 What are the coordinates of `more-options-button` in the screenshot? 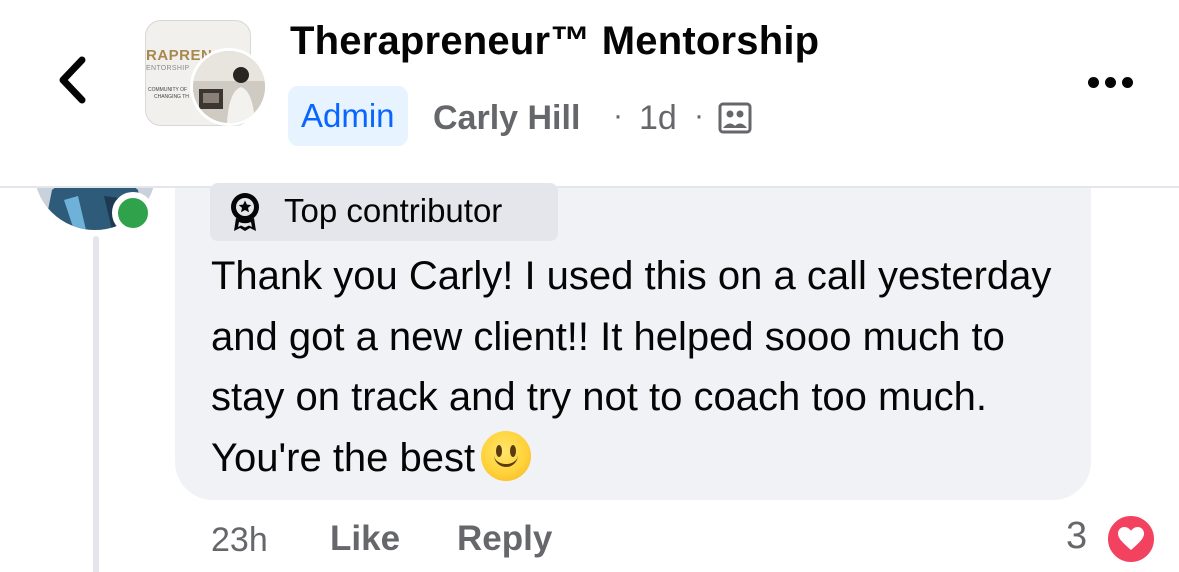 It's located at (1110, 82).